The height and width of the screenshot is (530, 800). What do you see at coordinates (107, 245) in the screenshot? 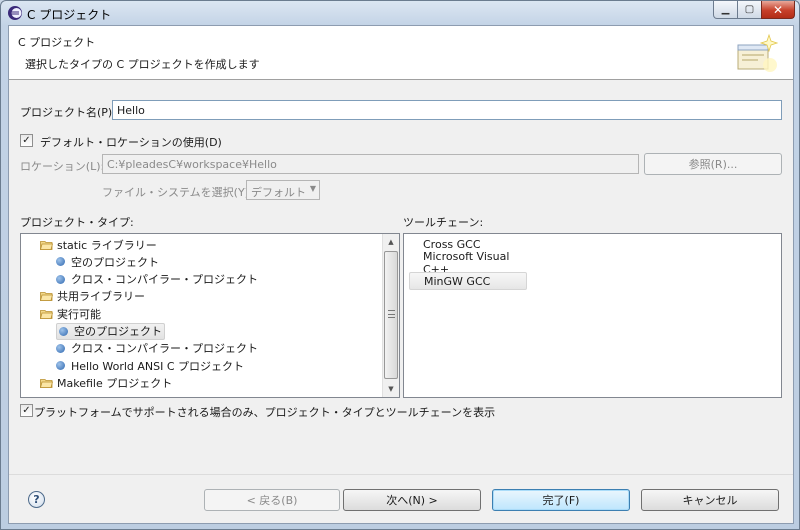
I see `tree-item-label: static ライブラリー` at bounding box center [107, 245].